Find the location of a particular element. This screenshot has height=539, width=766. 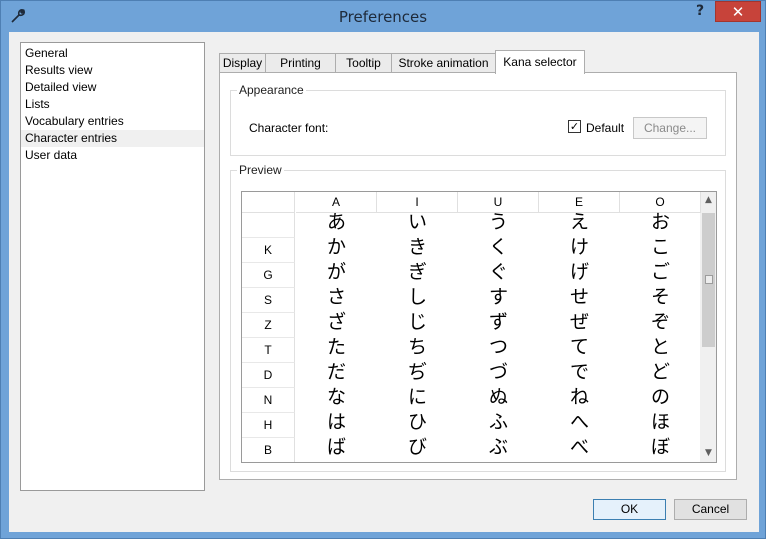

ok-button: OK is located at coordinates (629, 509).